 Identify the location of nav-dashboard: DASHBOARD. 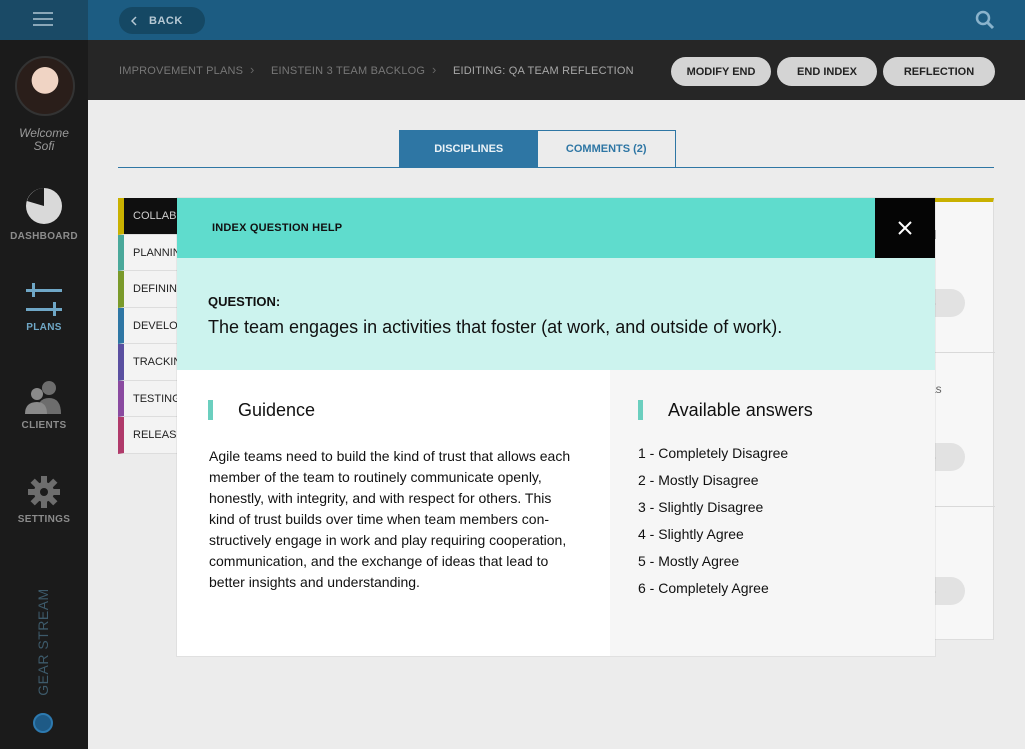
(44, 214).